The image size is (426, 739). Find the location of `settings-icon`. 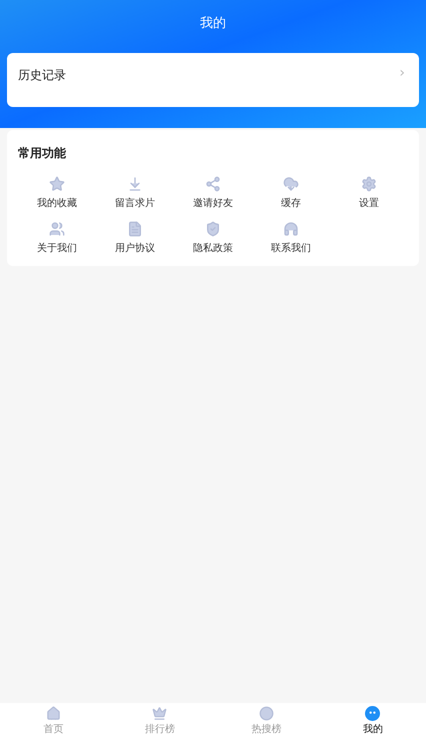

settings-icon is located at coordinates (369, 184).